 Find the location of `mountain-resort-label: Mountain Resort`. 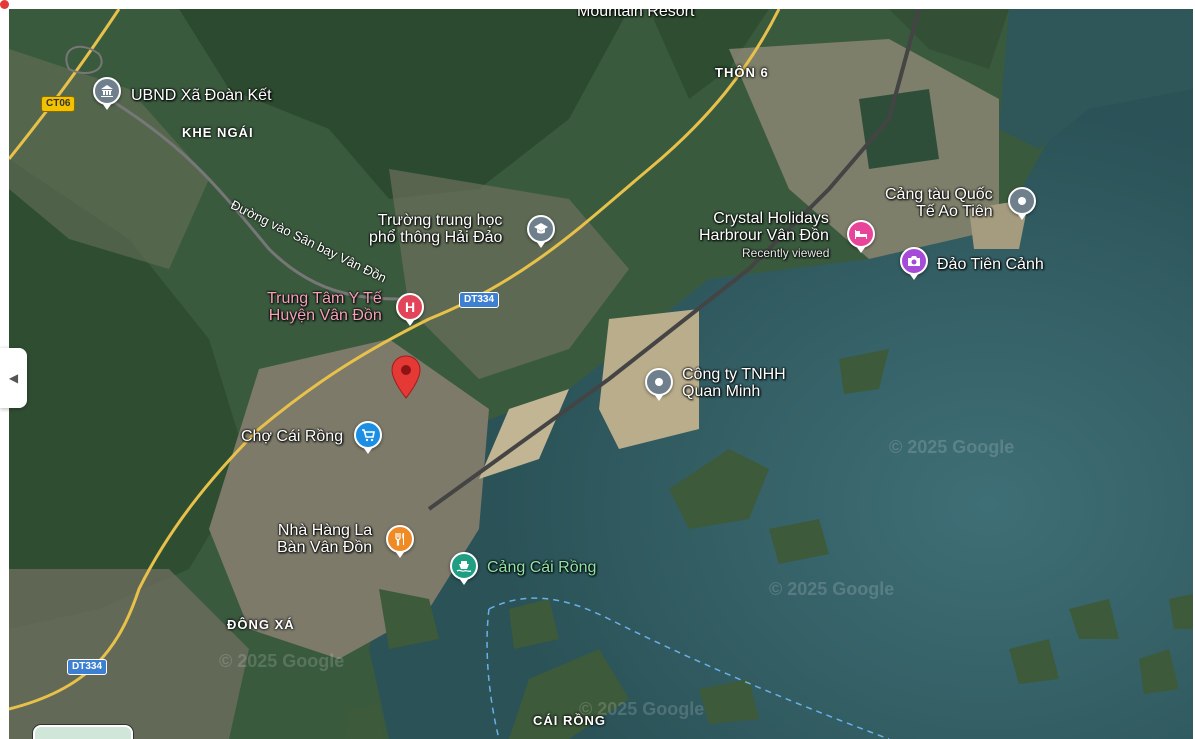

mountain-resort-label: Mountain Resort is located at coordinates (635, 14).